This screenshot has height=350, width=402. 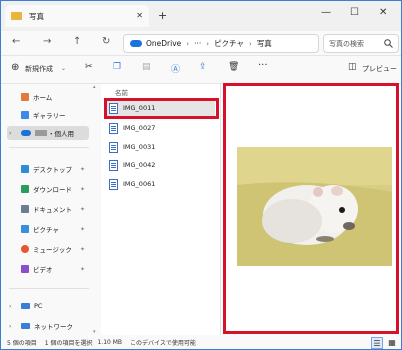 I want to click on sidebar-item-label: ホーム, so click(x=43, y=98).